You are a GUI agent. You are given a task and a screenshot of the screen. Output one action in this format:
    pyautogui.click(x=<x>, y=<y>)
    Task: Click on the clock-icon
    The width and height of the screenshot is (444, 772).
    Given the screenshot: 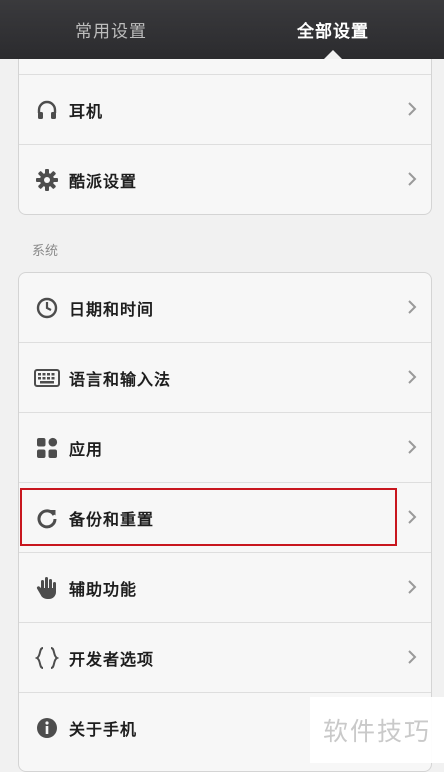 What is the action you would take?
    pyautogui.click(x=47, y=308)
    